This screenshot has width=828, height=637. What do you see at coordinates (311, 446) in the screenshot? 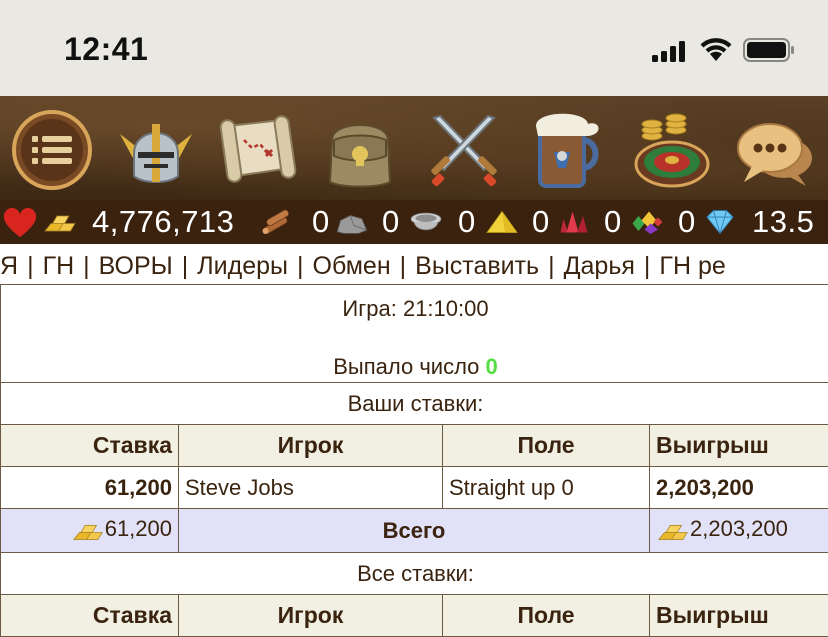
I see `header-player: Игрок` at bounding box center [311, 446].